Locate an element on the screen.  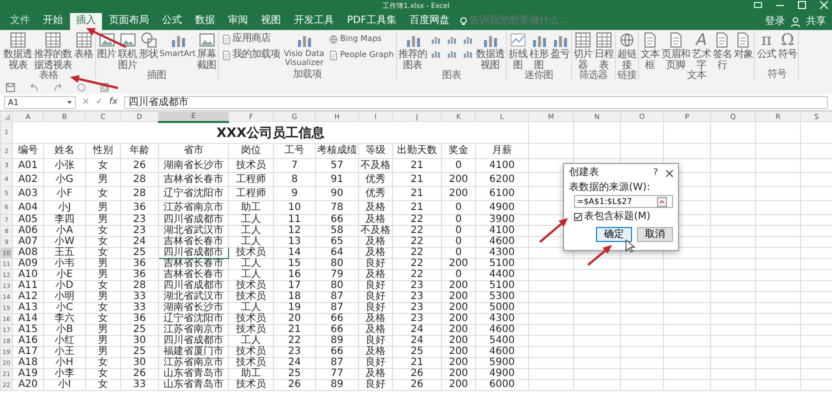
close-icon is located at coordinates (669, 173).